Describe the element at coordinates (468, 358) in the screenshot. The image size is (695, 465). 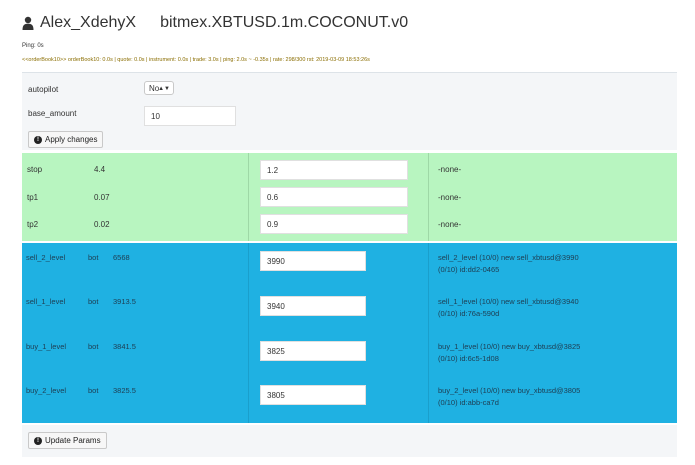
I see `level-status-id: (0/10) id:6c5-1d08` at that location.